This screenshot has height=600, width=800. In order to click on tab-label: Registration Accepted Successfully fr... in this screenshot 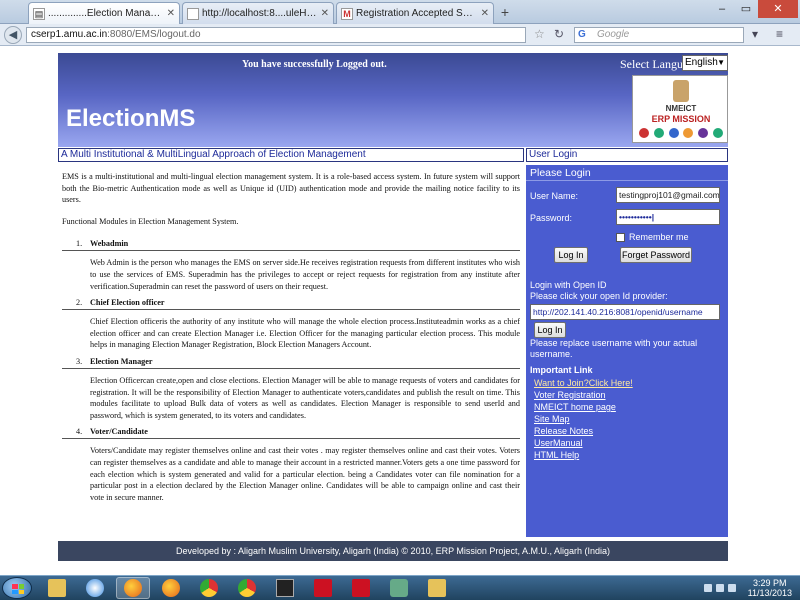, I will do `click(417, 13)`.